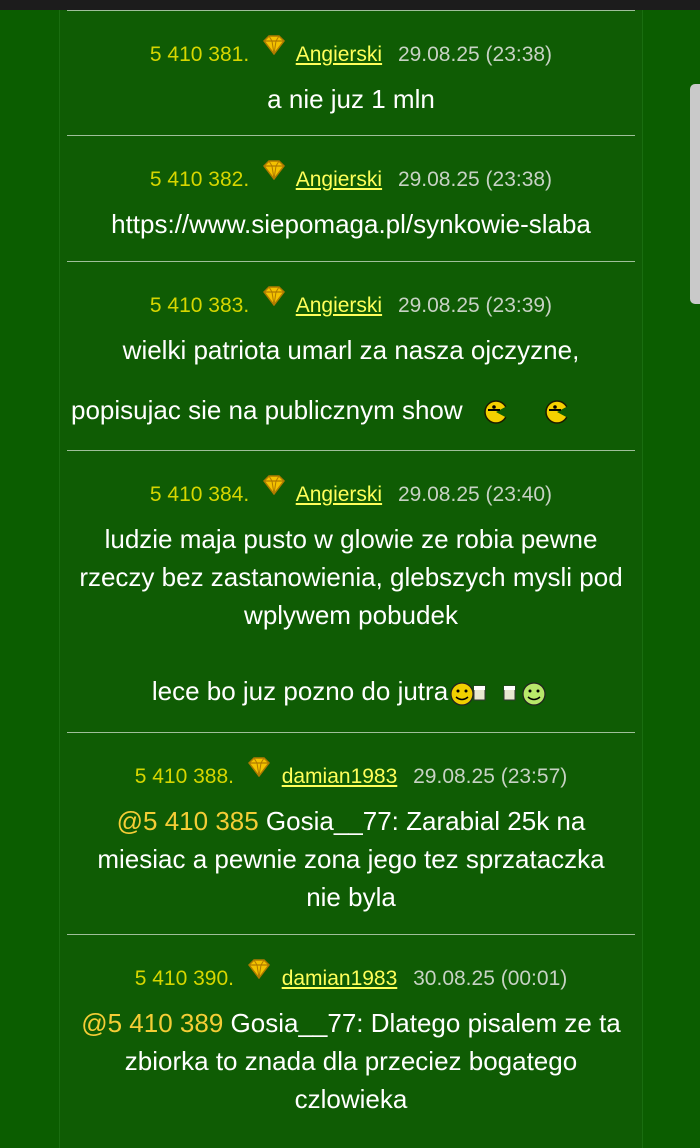 Image resolution: width=700 pixels, height=1148 pixels. What do you see at coordinates (188, 821) in the screenshot?
I see `quote-reference-link: @5 410 385` at bounding box center [188, 821].